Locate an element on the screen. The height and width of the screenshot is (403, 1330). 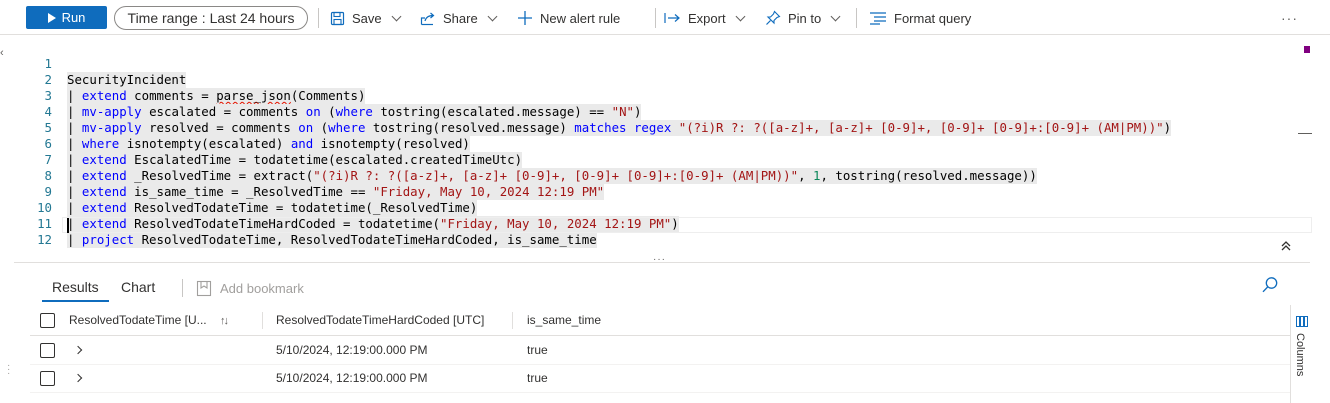
pin-to-button: Pin to is located at coordinates (803, 18).